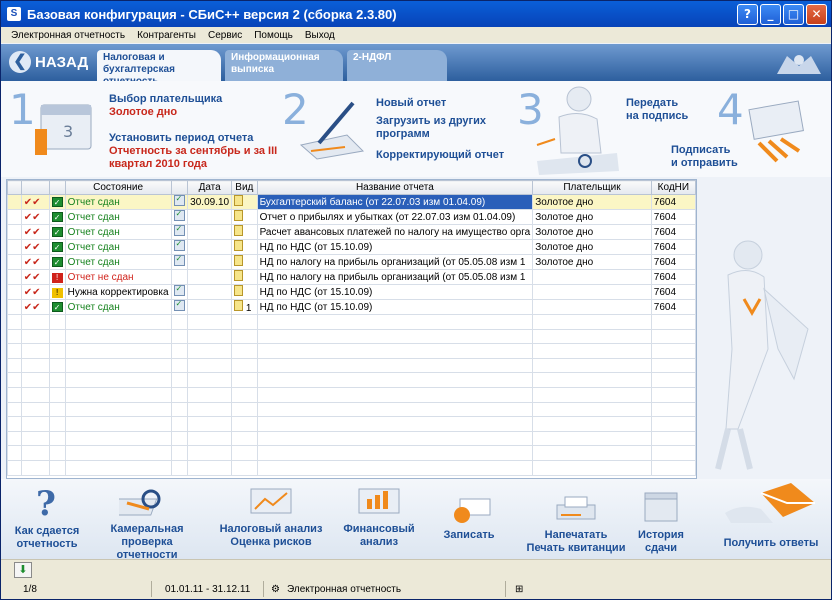 The image size is (832, 600). I want to click on row-selector, so click(14, 292).